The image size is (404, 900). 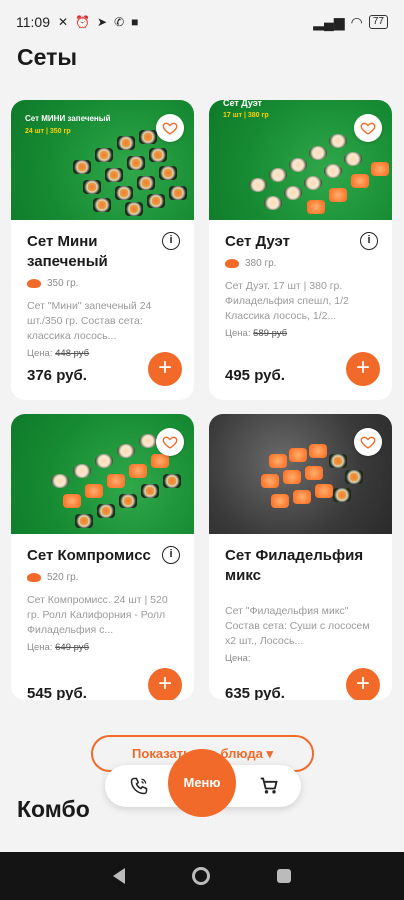 I want to click on alarm-icon: ⏰, so click(x=83, y=22).